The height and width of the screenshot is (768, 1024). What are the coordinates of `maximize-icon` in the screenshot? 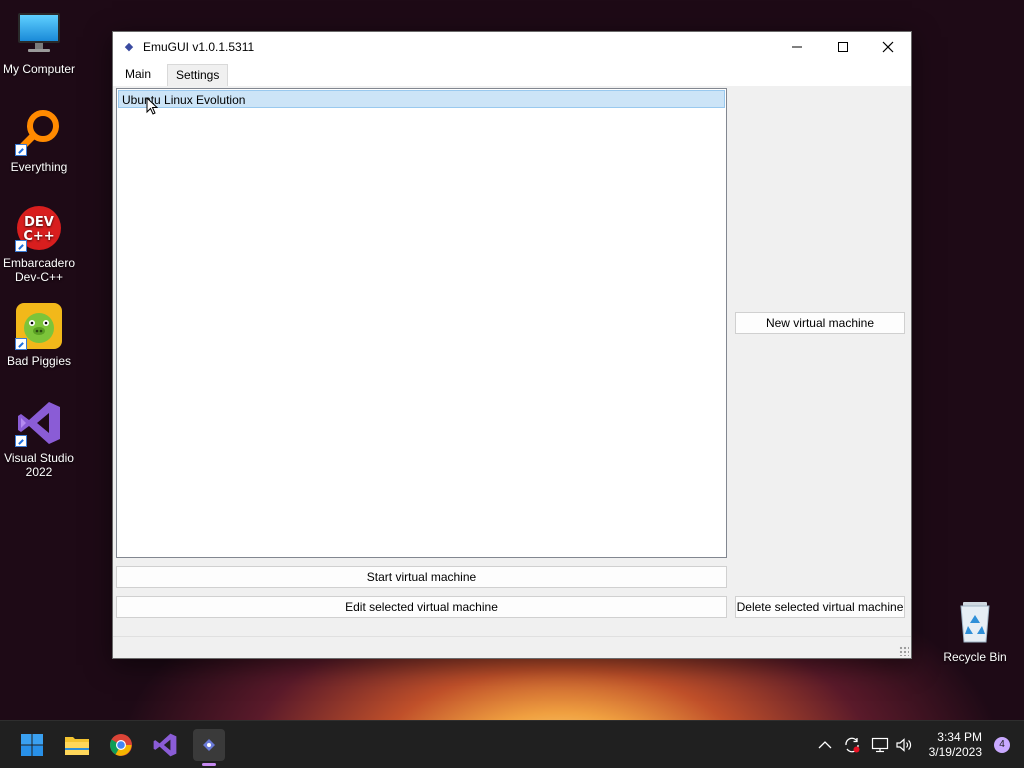 It's located at (843, 47).